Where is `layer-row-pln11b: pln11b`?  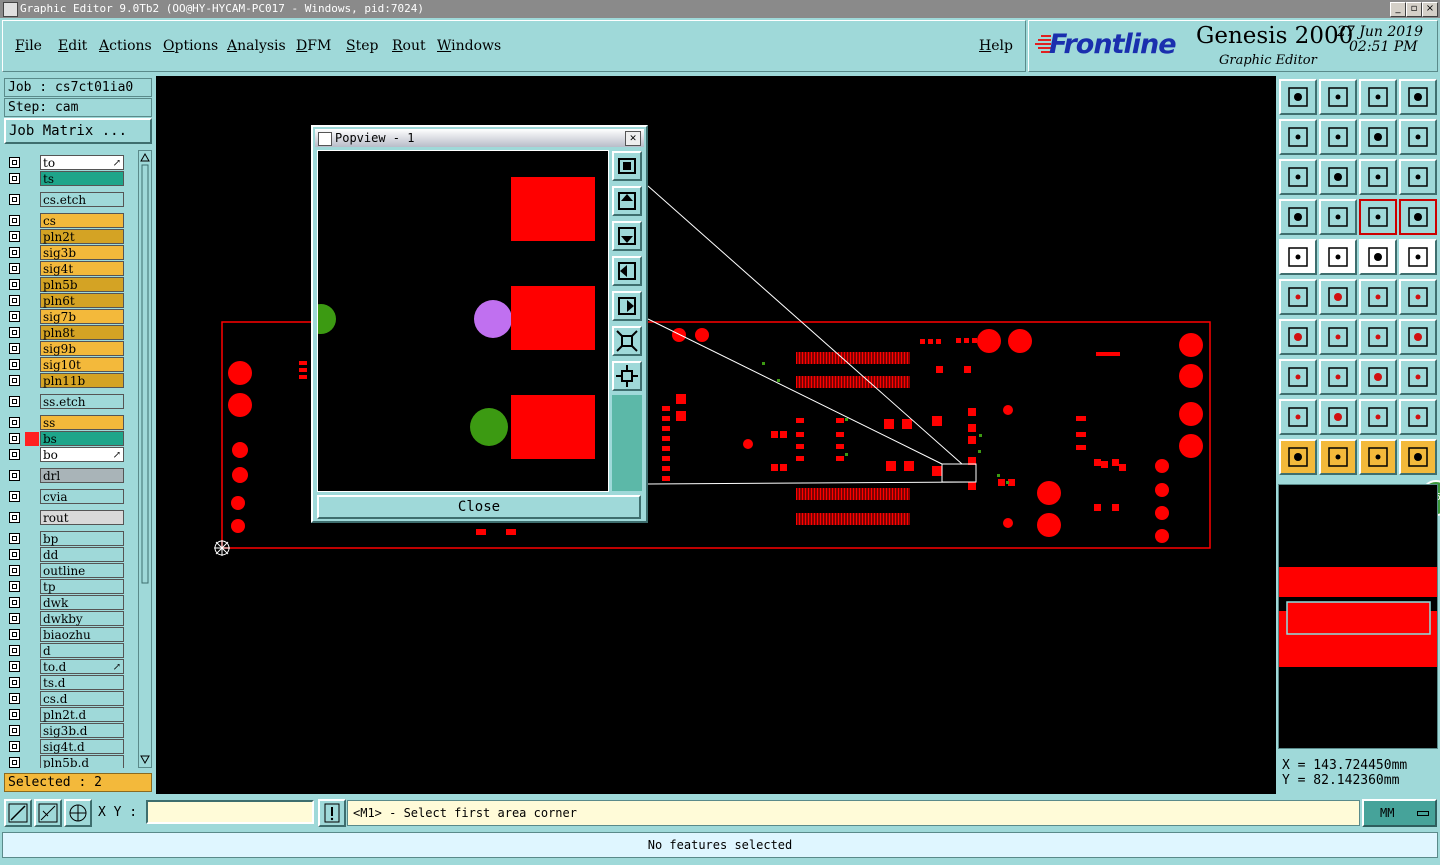
layer-row-pln11b: pln11b is located at coordinates (70, 381).